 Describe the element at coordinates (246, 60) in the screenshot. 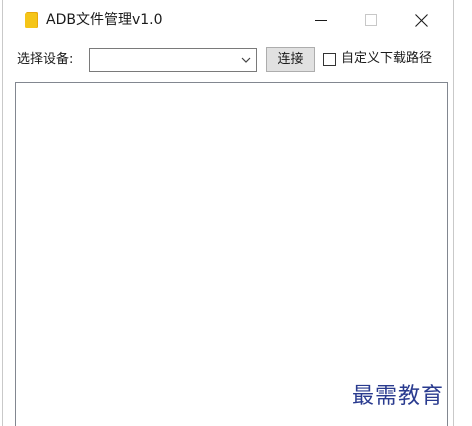

I see `chevron-down-icon` at that location.